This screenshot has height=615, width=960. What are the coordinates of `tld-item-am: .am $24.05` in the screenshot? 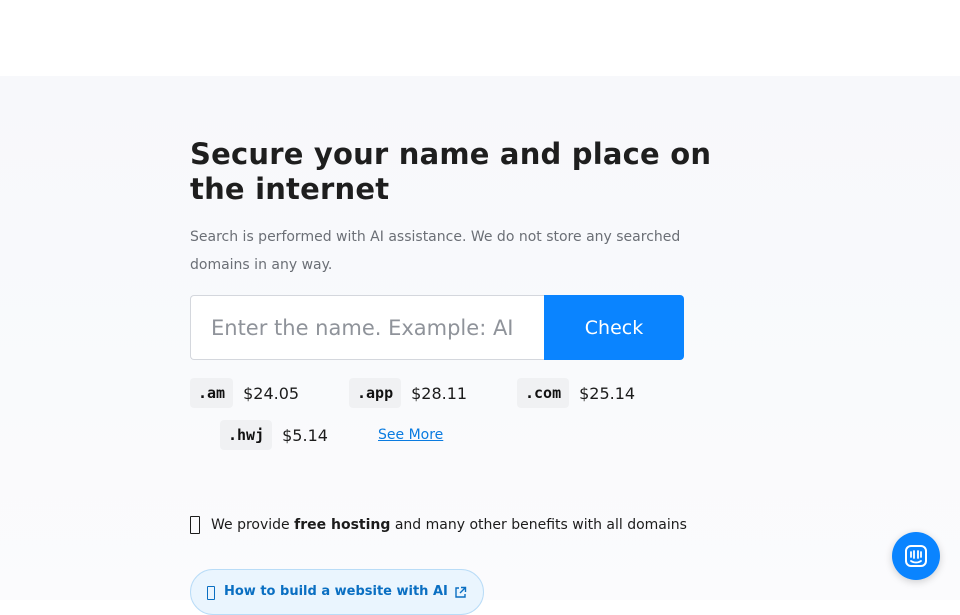 It's located at (244, 393).